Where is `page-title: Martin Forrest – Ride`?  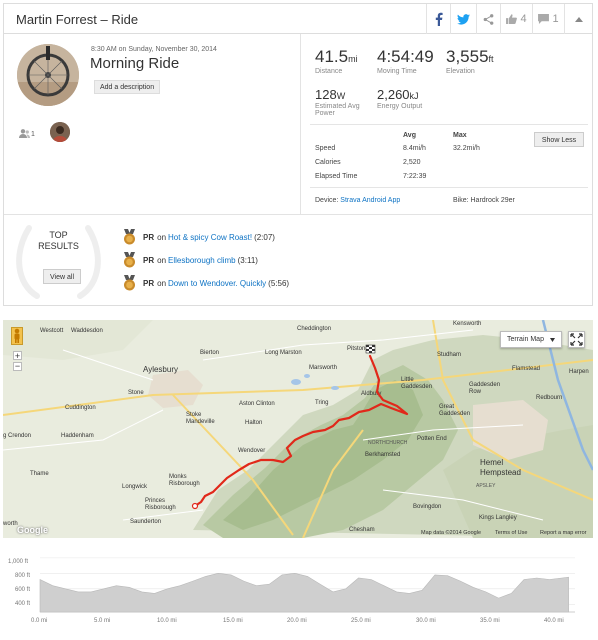
page-title: Martin Forrest – Ride is located at coordinates (77, 19).